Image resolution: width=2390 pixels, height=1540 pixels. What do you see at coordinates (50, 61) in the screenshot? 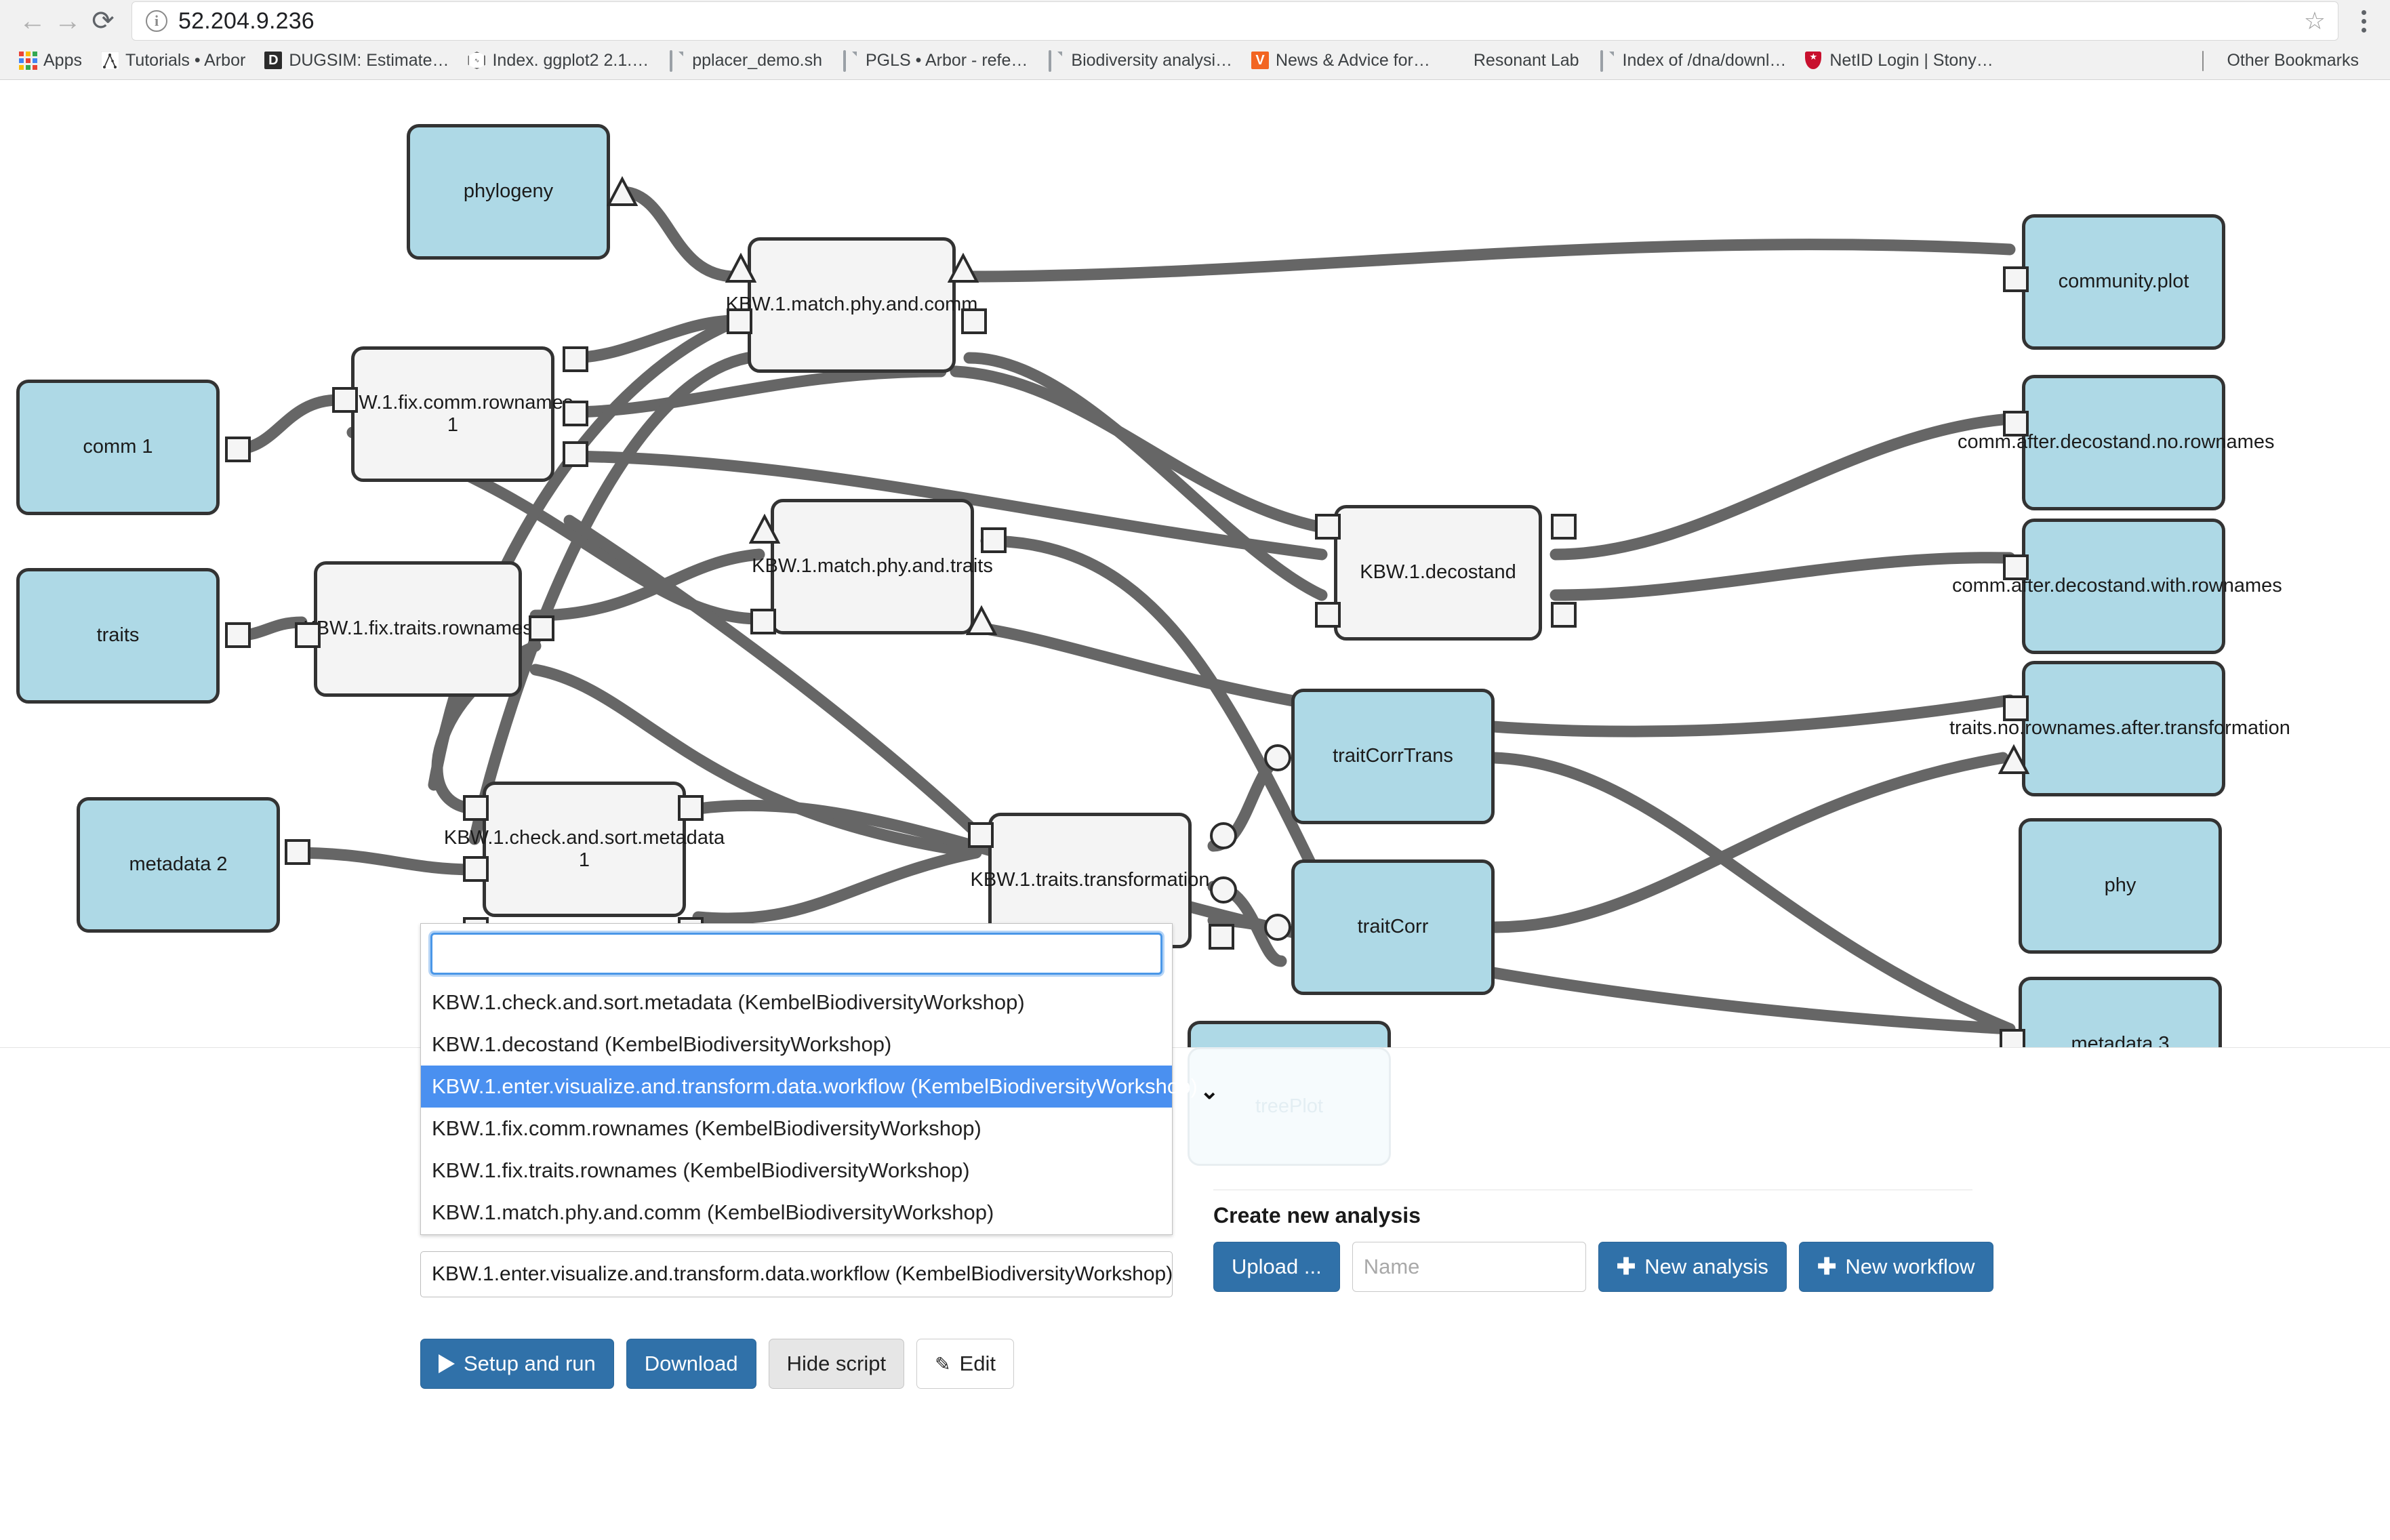
I see `bookmark-apps: Apps` at bounding box center [50, 61].